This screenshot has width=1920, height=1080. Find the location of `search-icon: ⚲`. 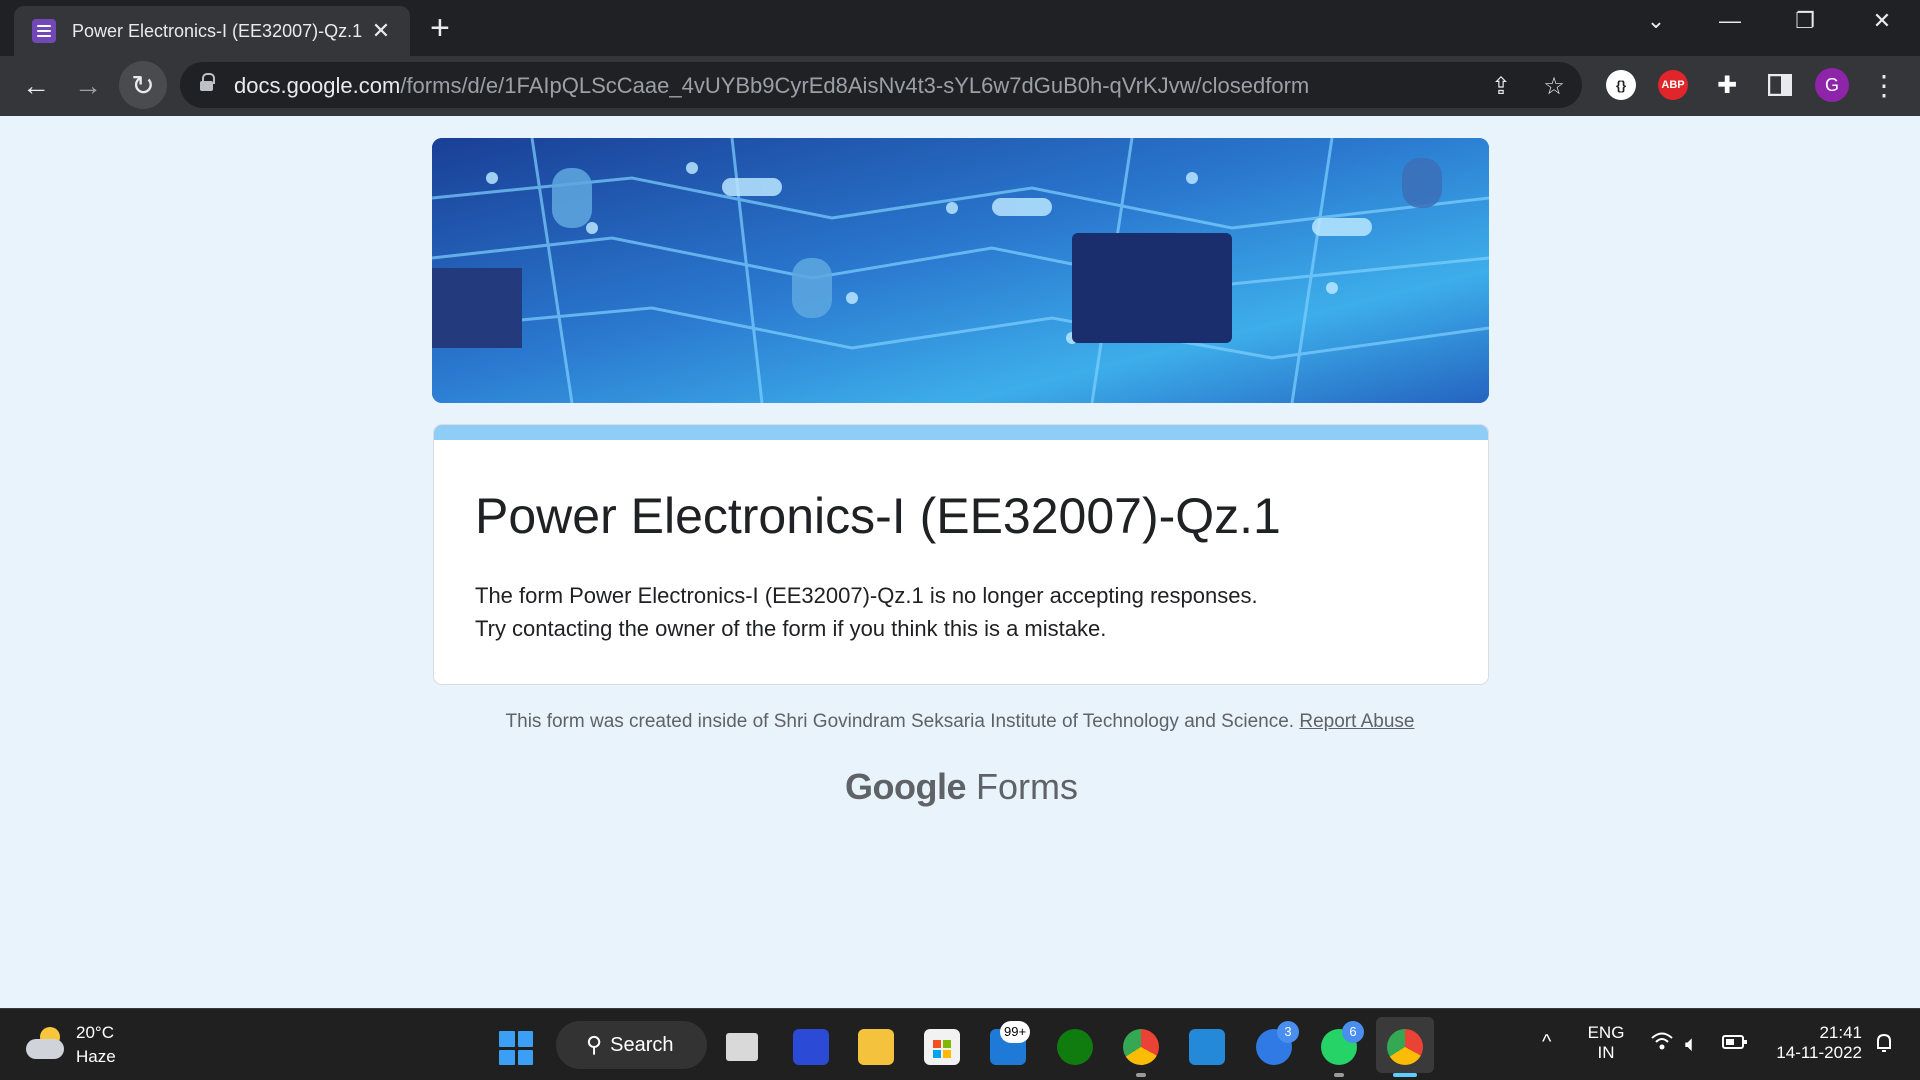

search-icon: ⚲ is located at coordinates (594, 1044).